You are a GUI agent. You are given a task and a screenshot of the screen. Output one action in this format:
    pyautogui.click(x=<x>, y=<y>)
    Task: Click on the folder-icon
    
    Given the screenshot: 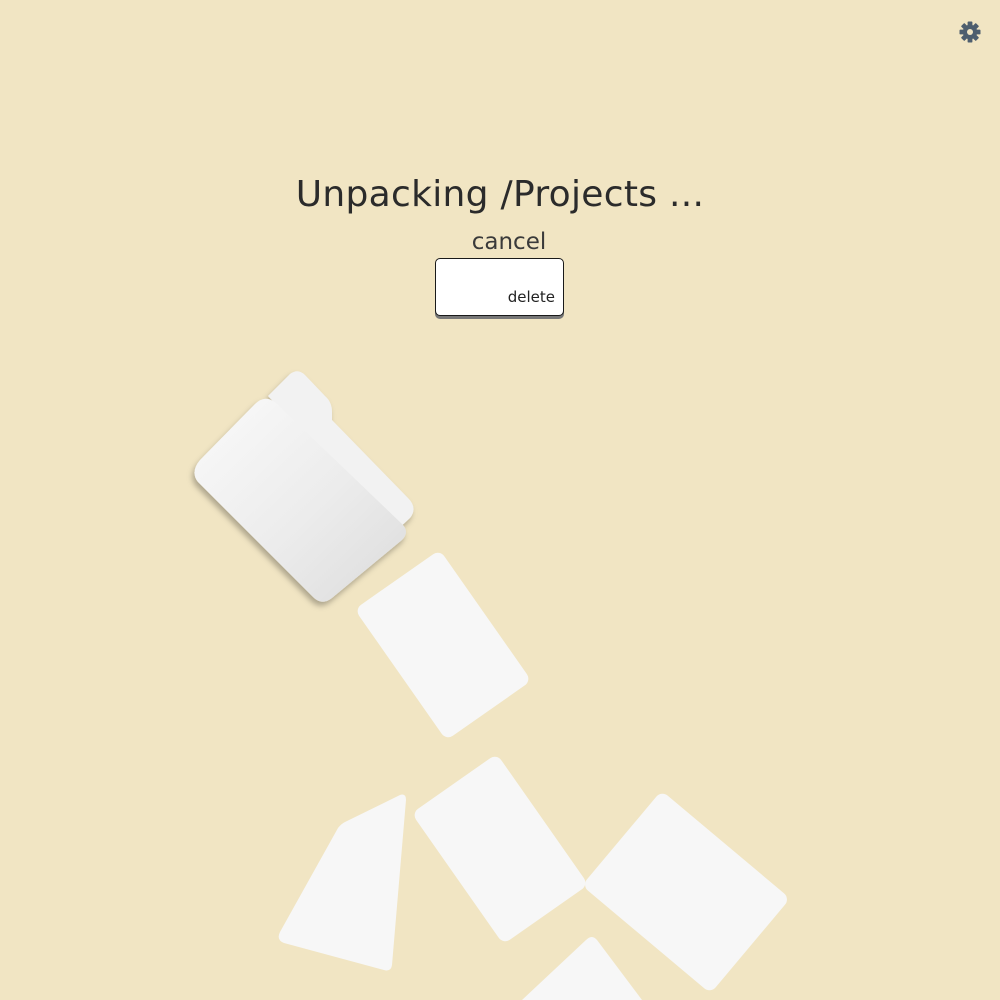 What is the action you would take?
    pyautogui.click(x=304, y=486)
    